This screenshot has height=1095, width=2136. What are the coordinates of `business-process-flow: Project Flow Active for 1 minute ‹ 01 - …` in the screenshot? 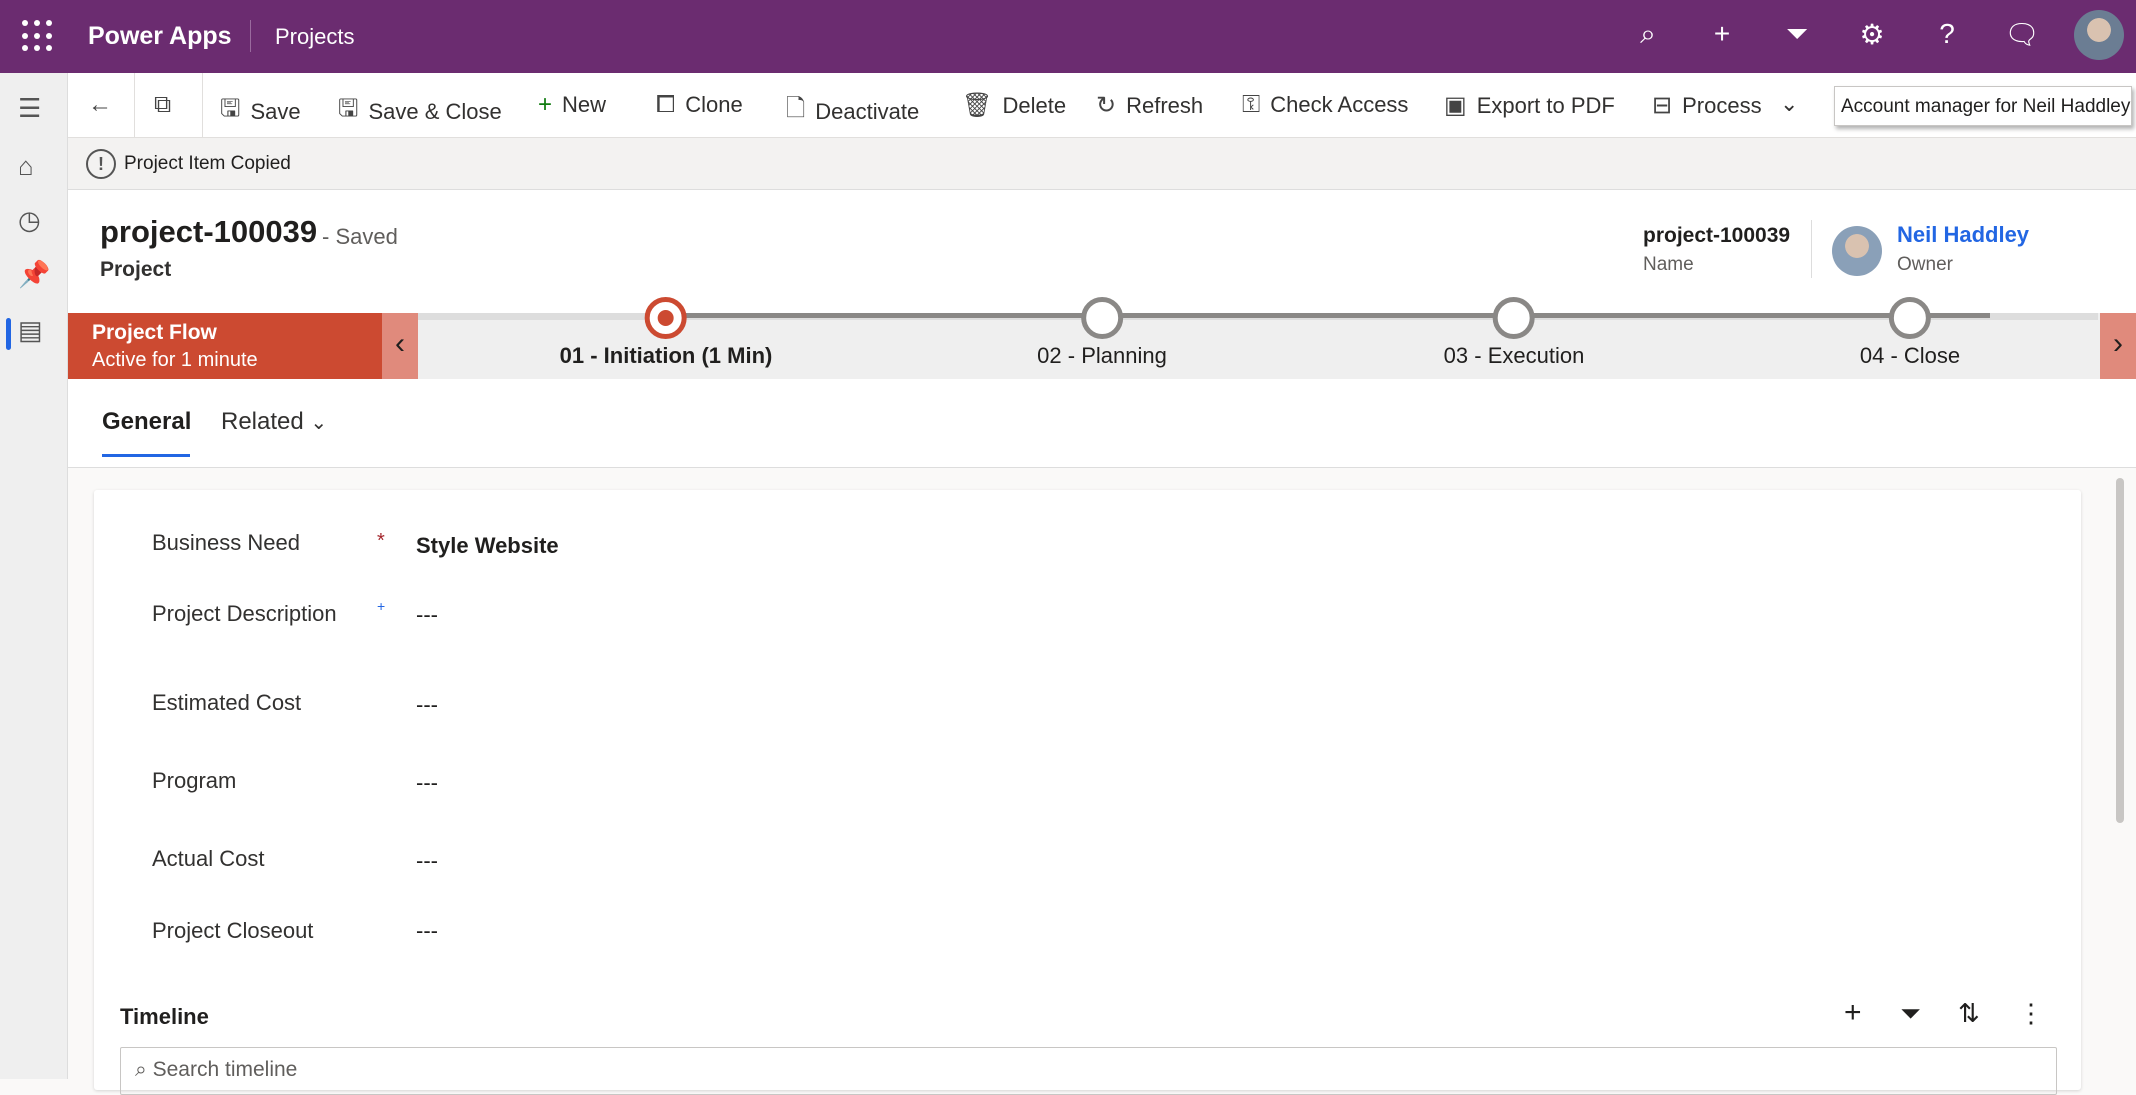 It's located at (1102, 338).